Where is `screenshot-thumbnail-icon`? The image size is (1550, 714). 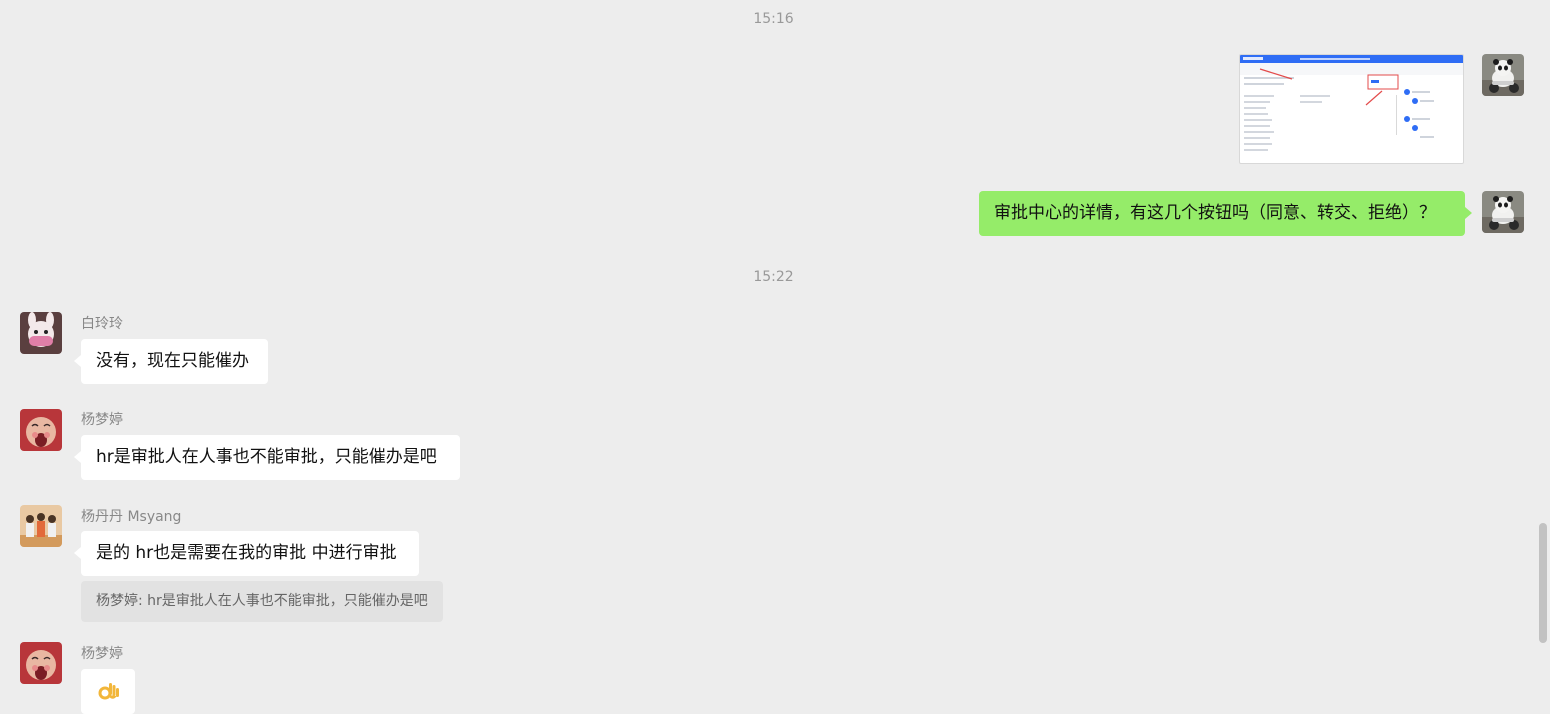 screenshot-thumbnail-icon is located at coordinates (1351, 103).